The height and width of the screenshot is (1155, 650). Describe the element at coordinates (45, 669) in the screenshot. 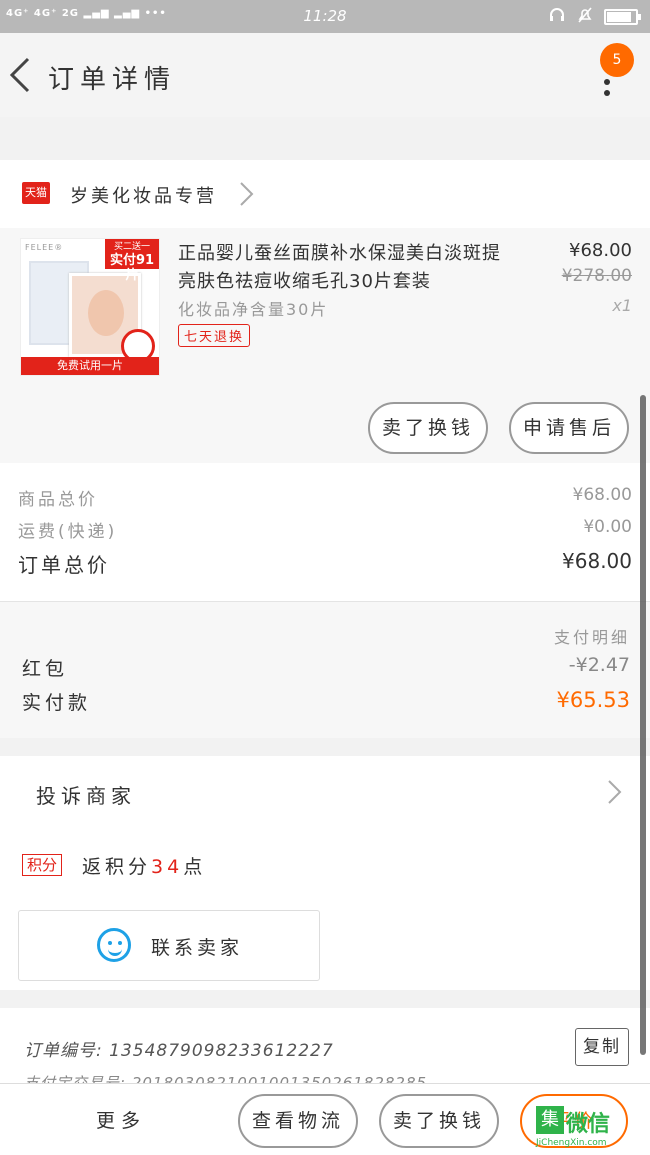

I see `red-packet-label: 红包` at that location.